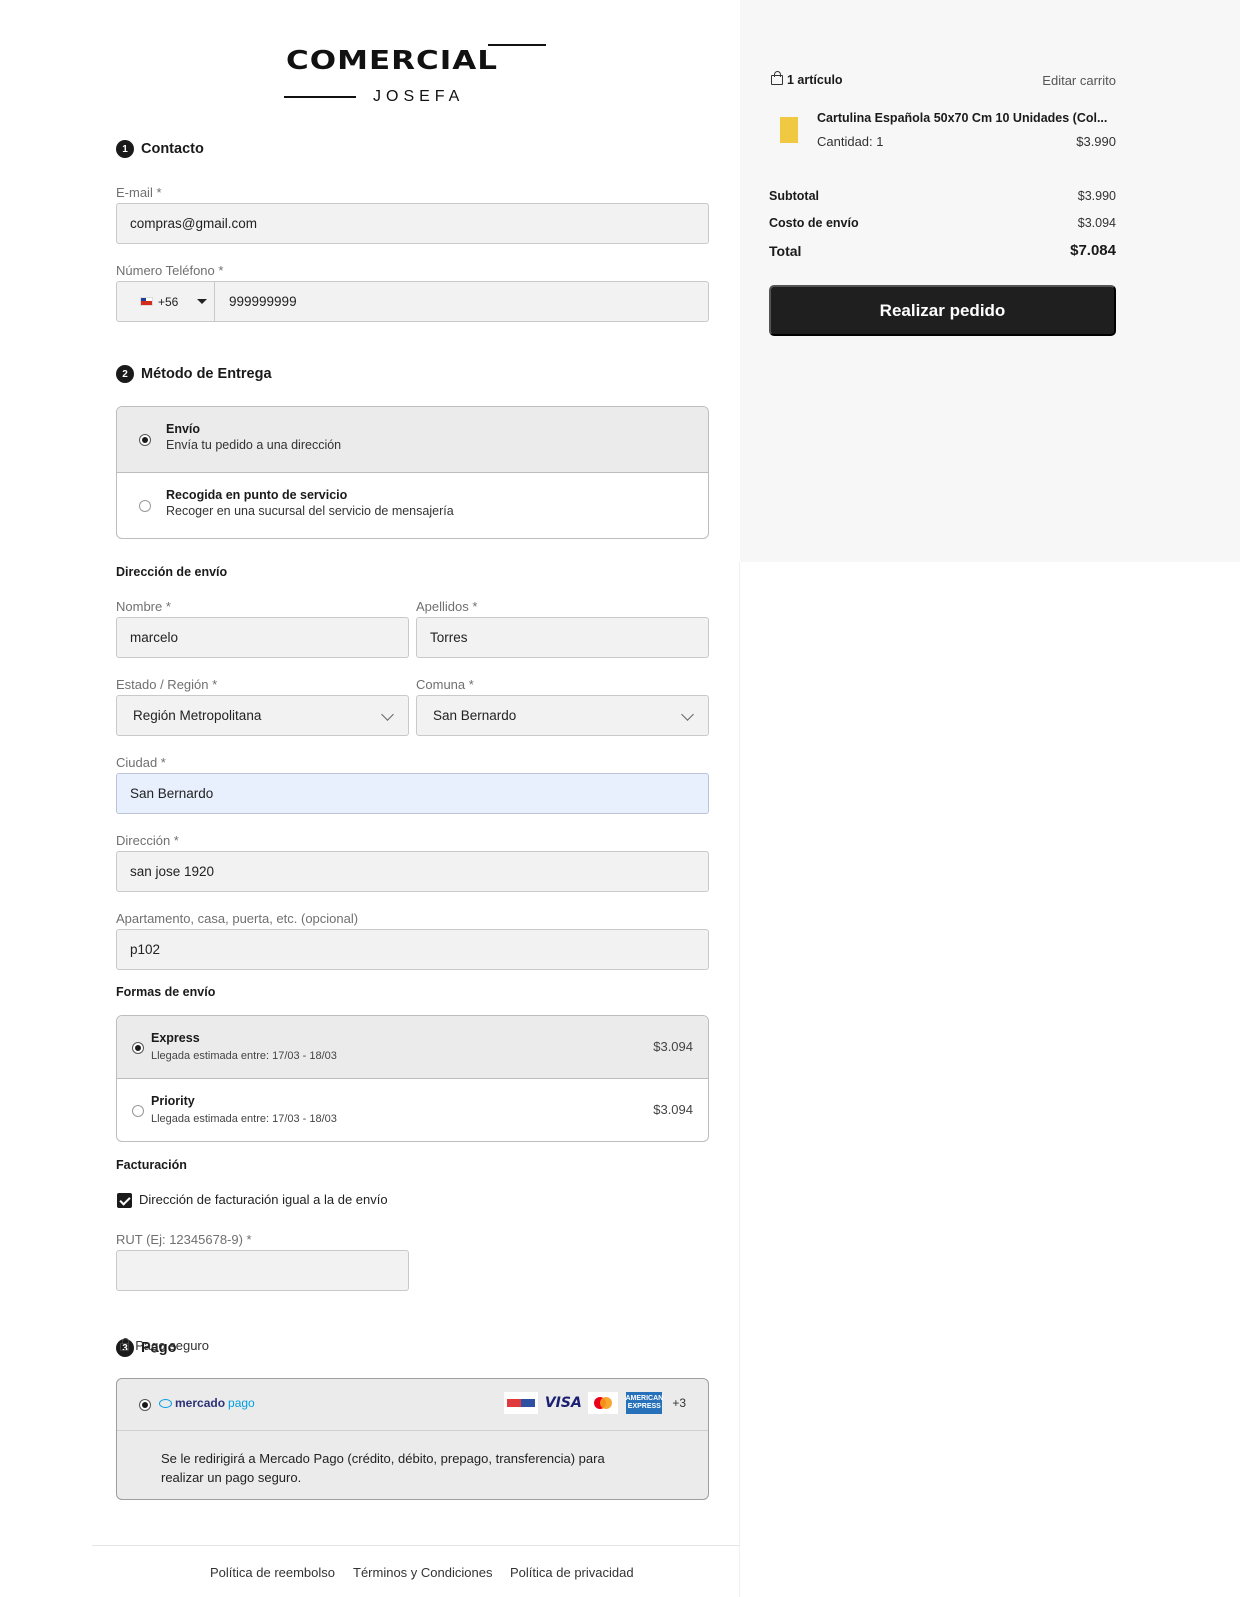 The height and width of the screenshot is (1597, 1240). I want to click on store-logo: COMERCIAL JOSEFA, so click(415, 77).